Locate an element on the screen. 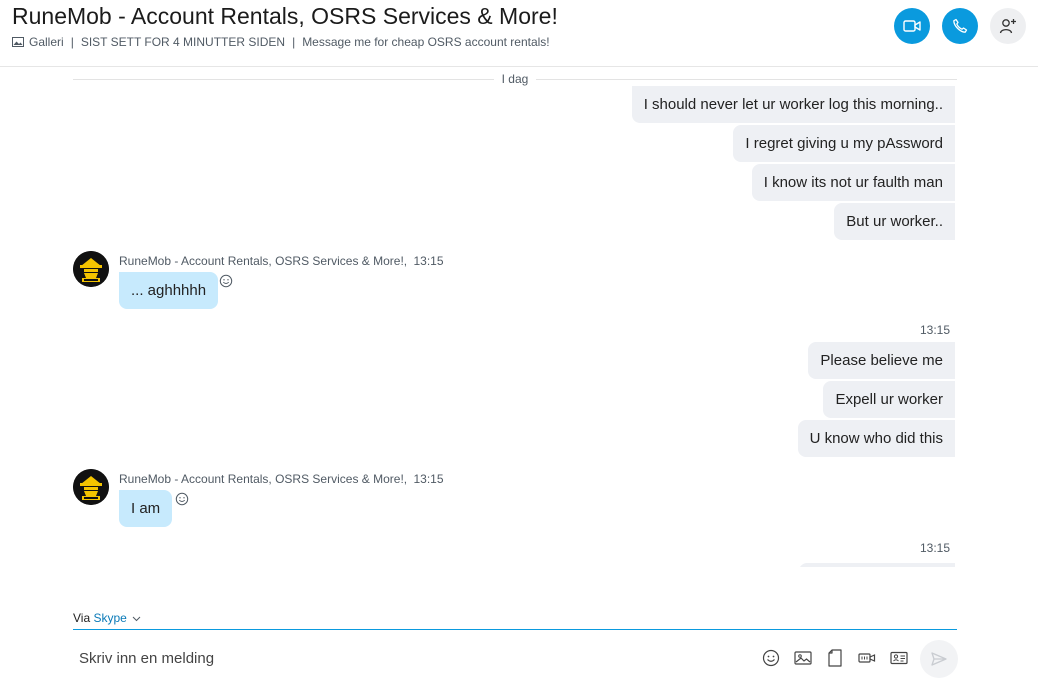 This screenshot has width=1038, height=687. video-message-icon is located at coordinates (867, 658).